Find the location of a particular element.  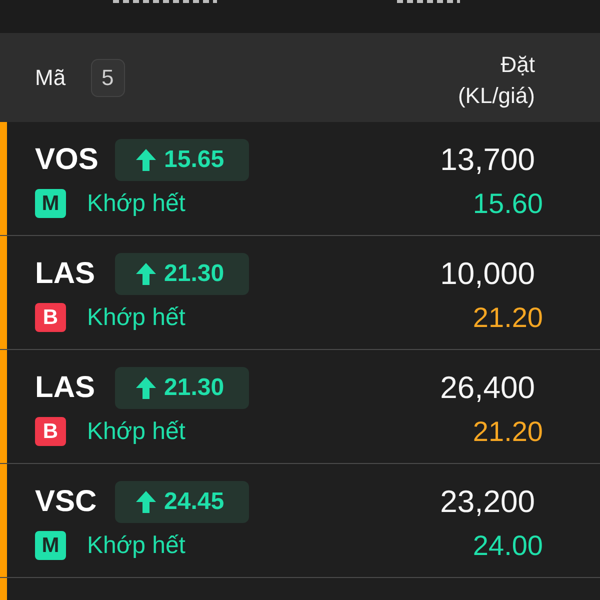

order-quantity: 23,200 is located at coordinates (487, 502).